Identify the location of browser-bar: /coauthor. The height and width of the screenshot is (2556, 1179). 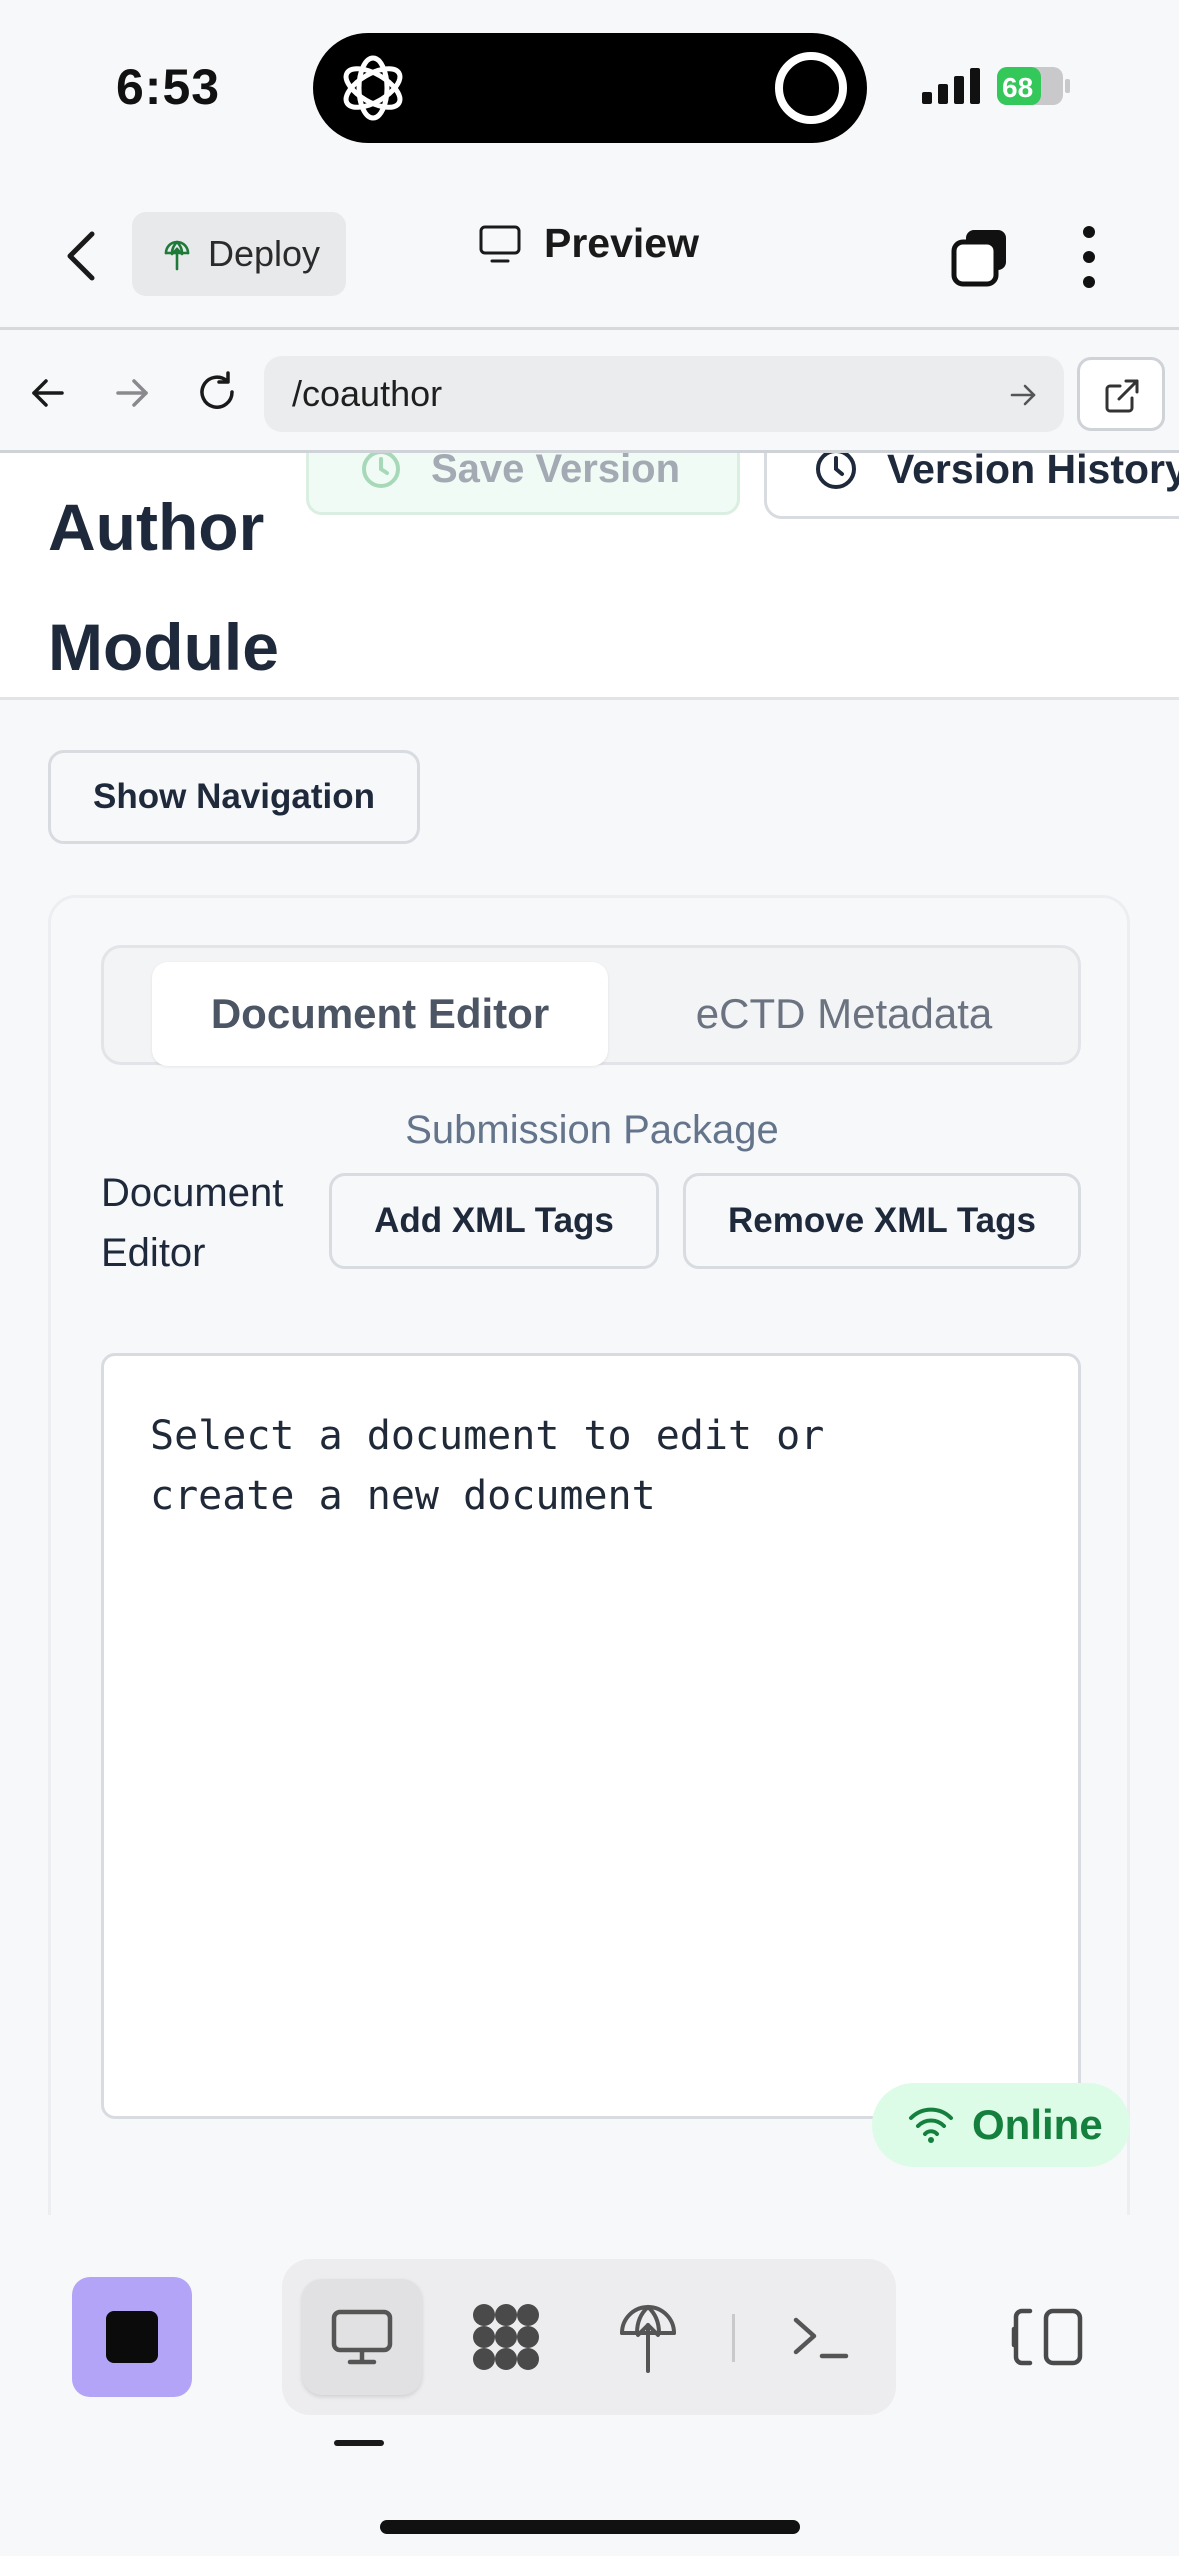
(589, 393).